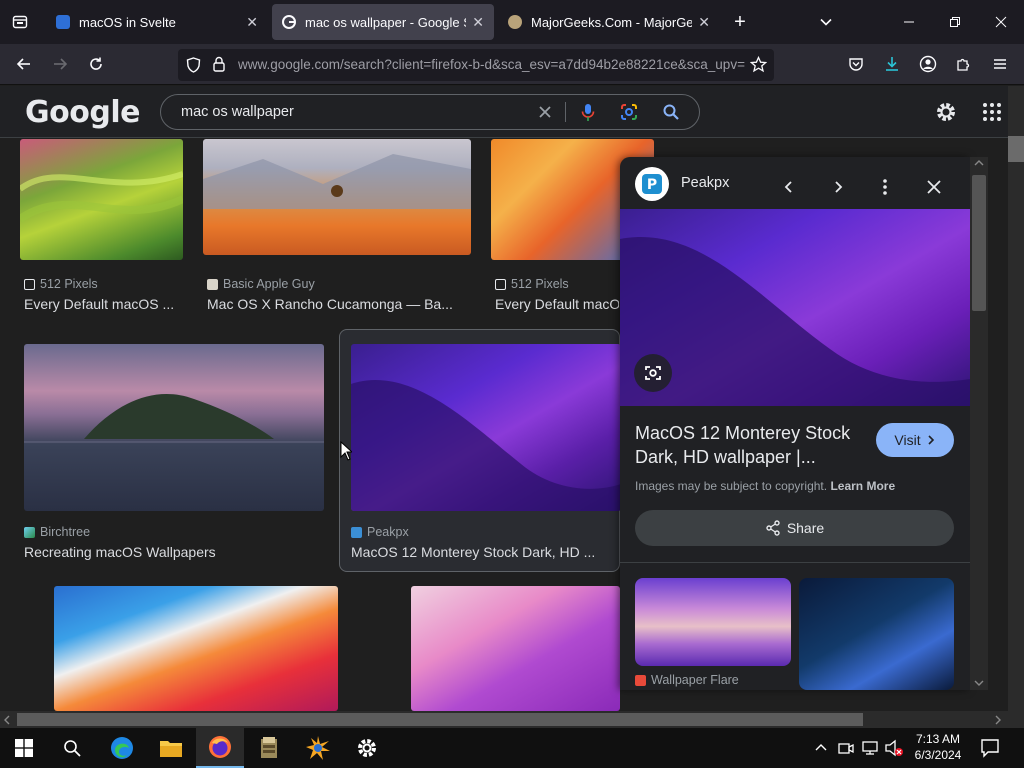  I want to click on result-image-big-sur, so click(196, 648).